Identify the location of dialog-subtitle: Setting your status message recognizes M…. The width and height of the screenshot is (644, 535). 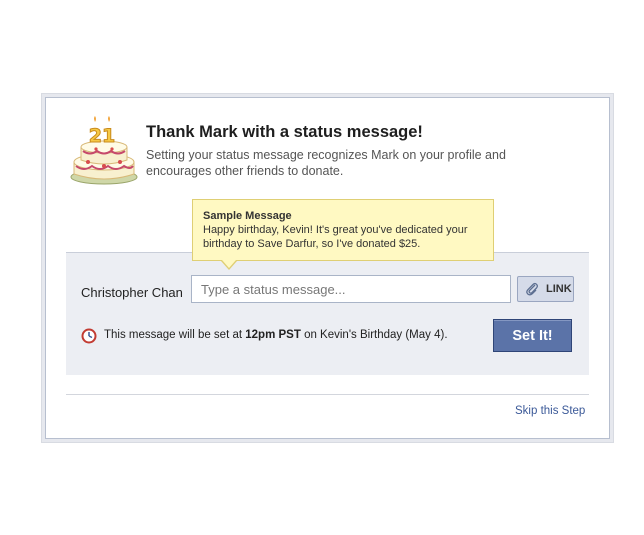
(326, 163).